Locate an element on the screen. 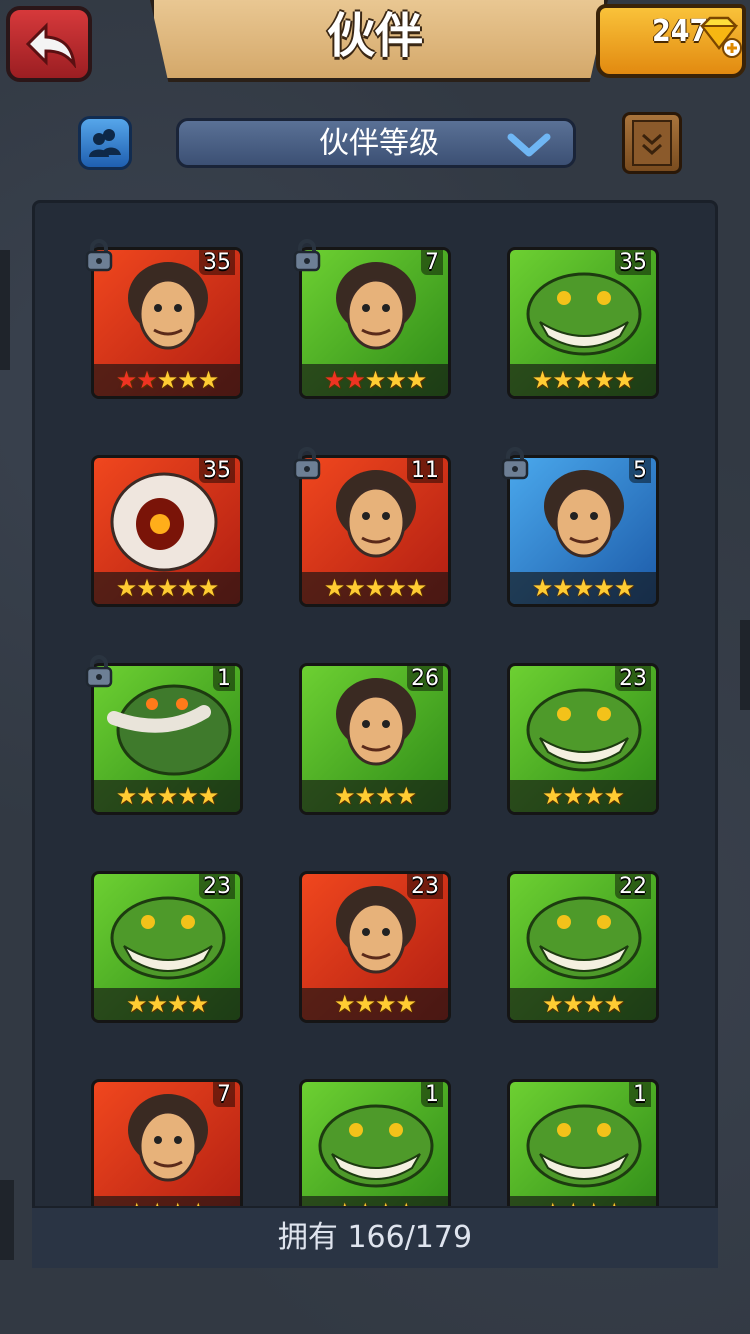 This screenshot has height=1334, width=750. back-button is located at coordinates (49, 44).